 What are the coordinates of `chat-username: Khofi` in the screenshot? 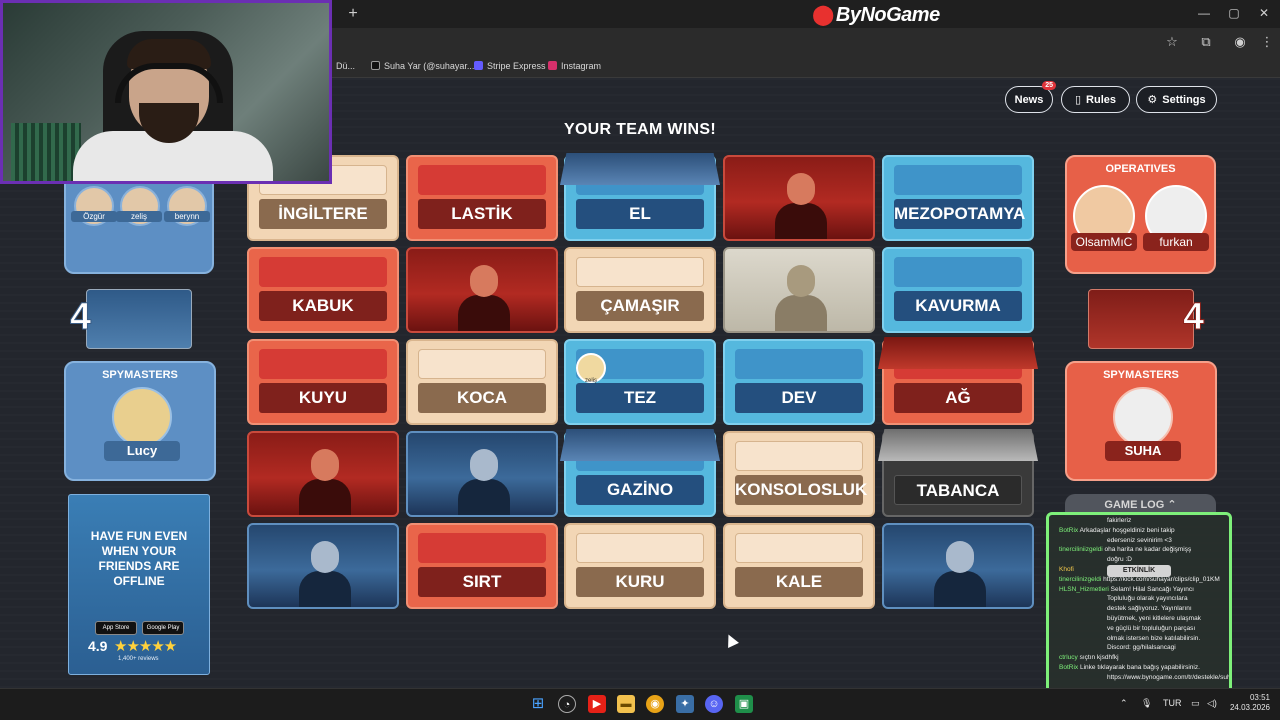 It's located at (1066, 569).